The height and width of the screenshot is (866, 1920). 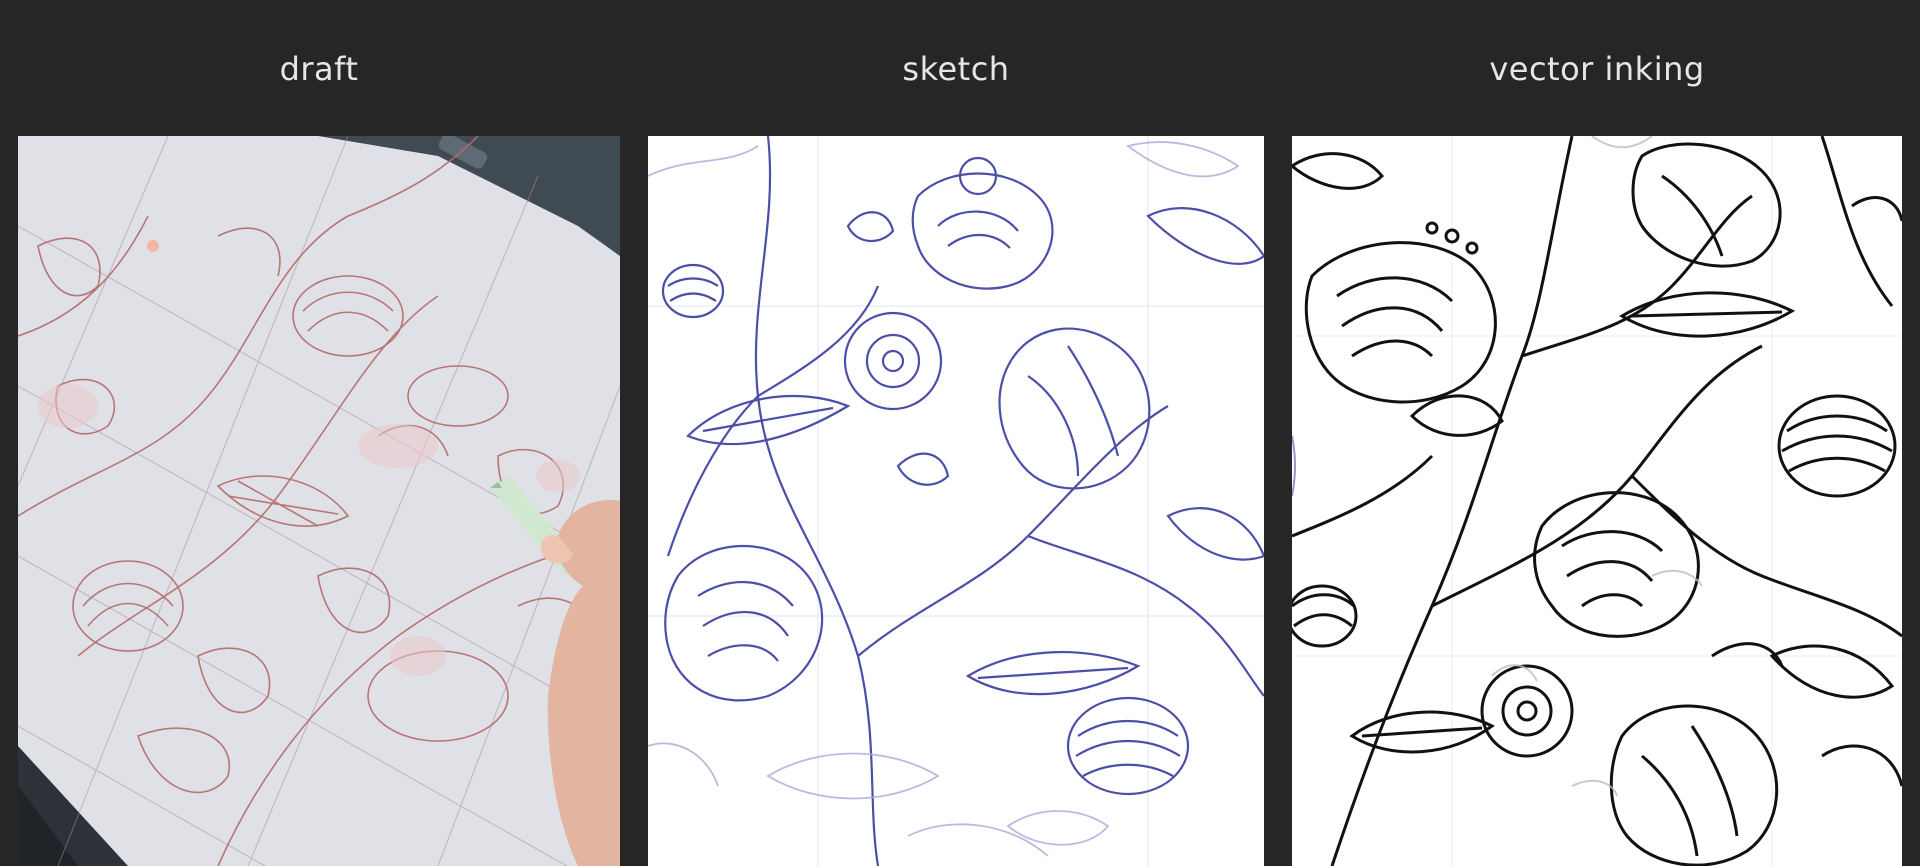 What do you see at coordinates (956, 69) in the screenshot?
I see `panel-title-sketch: sketch` at bounding box center [956, 69].